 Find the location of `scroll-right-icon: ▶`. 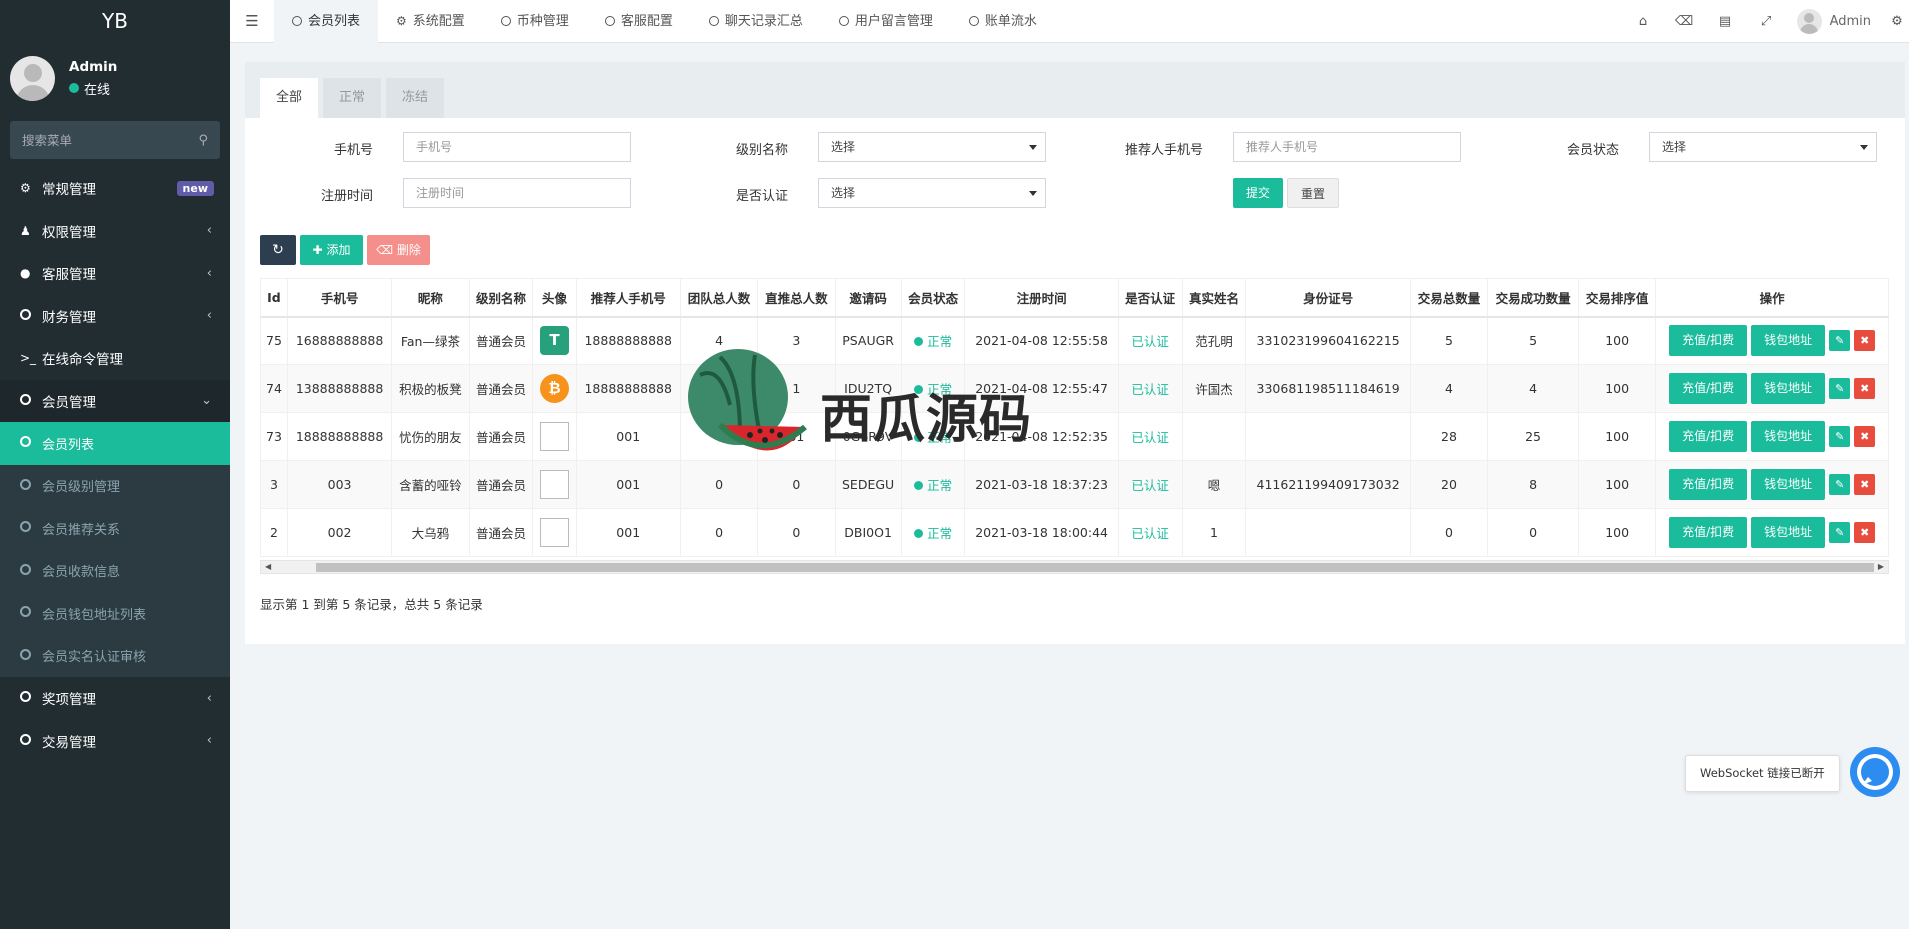

scroll-right-icon: ▶ is located at coordinates (1881, 566).